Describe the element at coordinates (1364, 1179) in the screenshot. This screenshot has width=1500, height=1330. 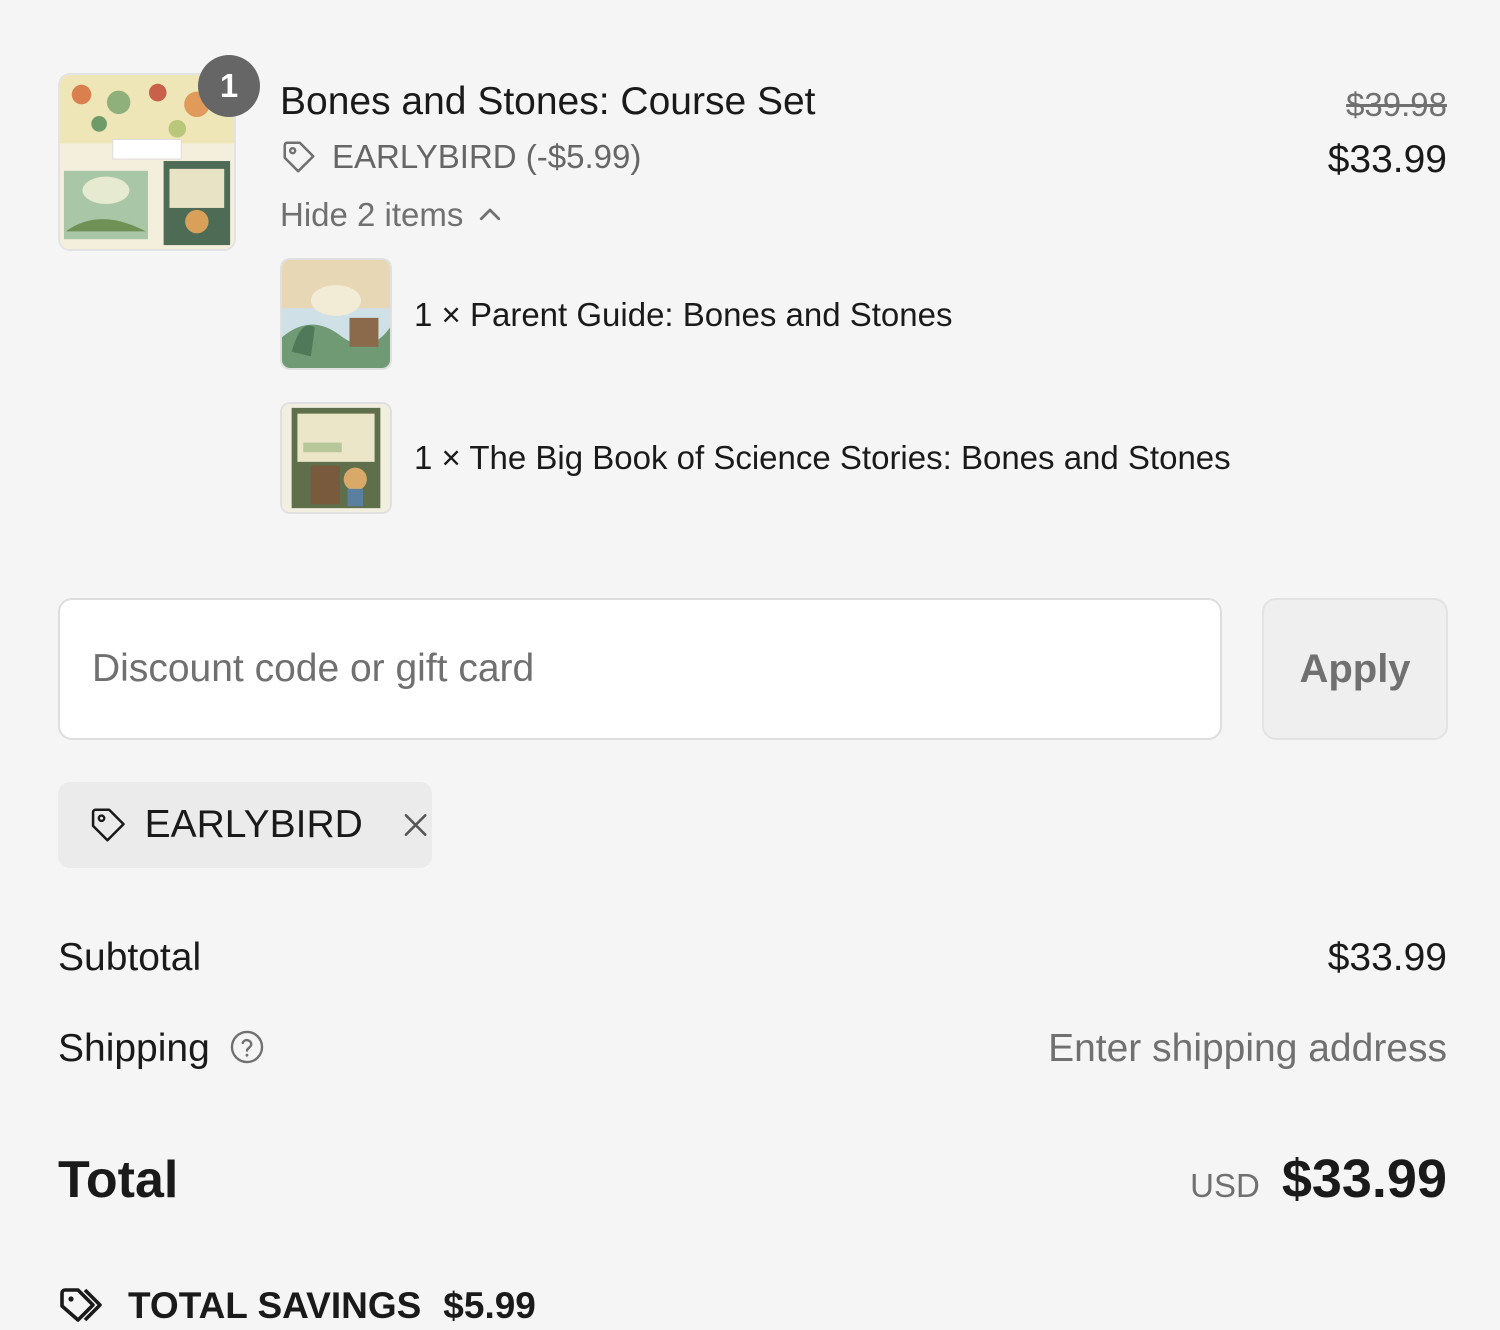
I see `total-amount: $33.99` at that location.